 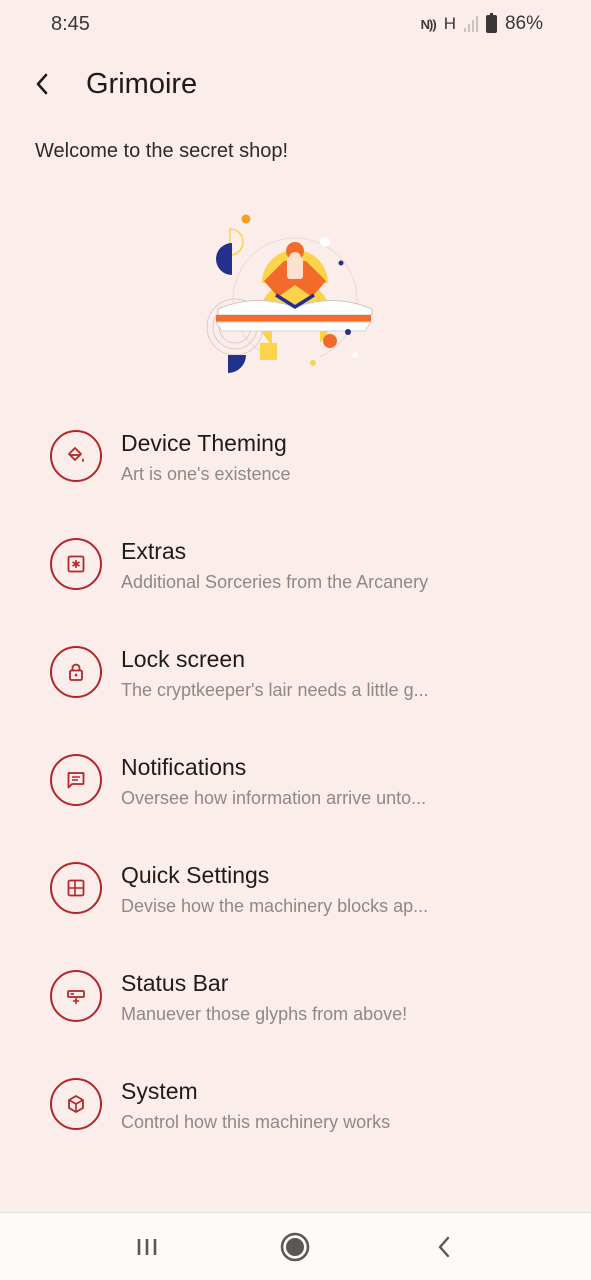 I want to click on list-item-device-theming: Device Theming Art is one's existence, so click(x=295, y=454).